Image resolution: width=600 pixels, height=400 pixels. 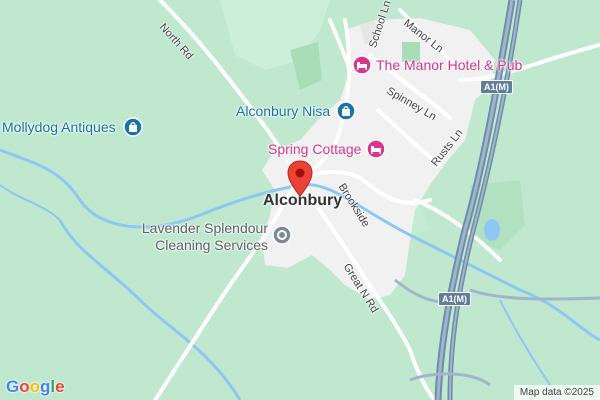 What do you see at coordinates (449, 65) in the screenshot?
I see `poi-label-manor-hotel: The Manor Hotel & Pub` at bounding box center [449, 65].